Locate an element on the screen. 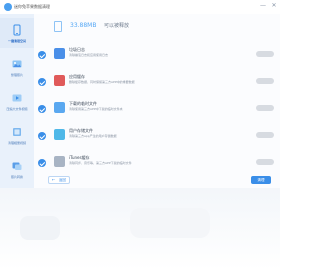  list-item: 垃圾日志 清除崩溃日志和应用使用日志 is located at coordinates (156, 56).